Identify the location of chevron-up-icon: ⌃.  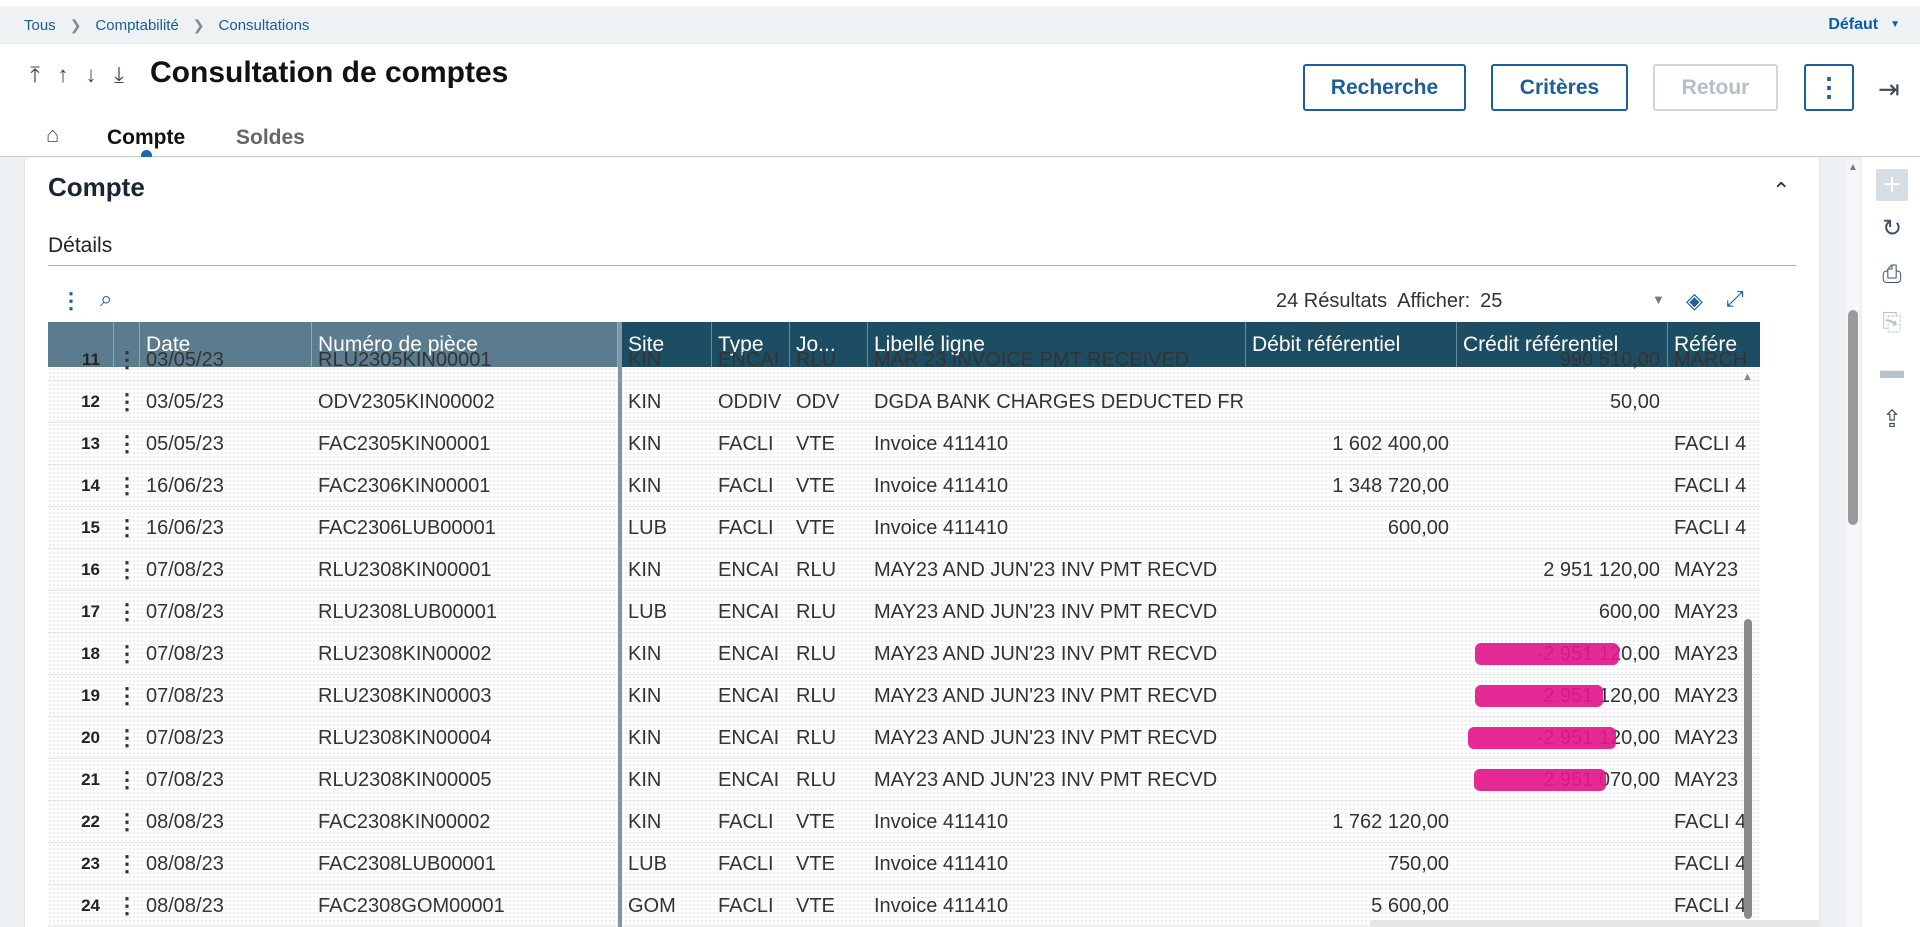
(1781, 191).